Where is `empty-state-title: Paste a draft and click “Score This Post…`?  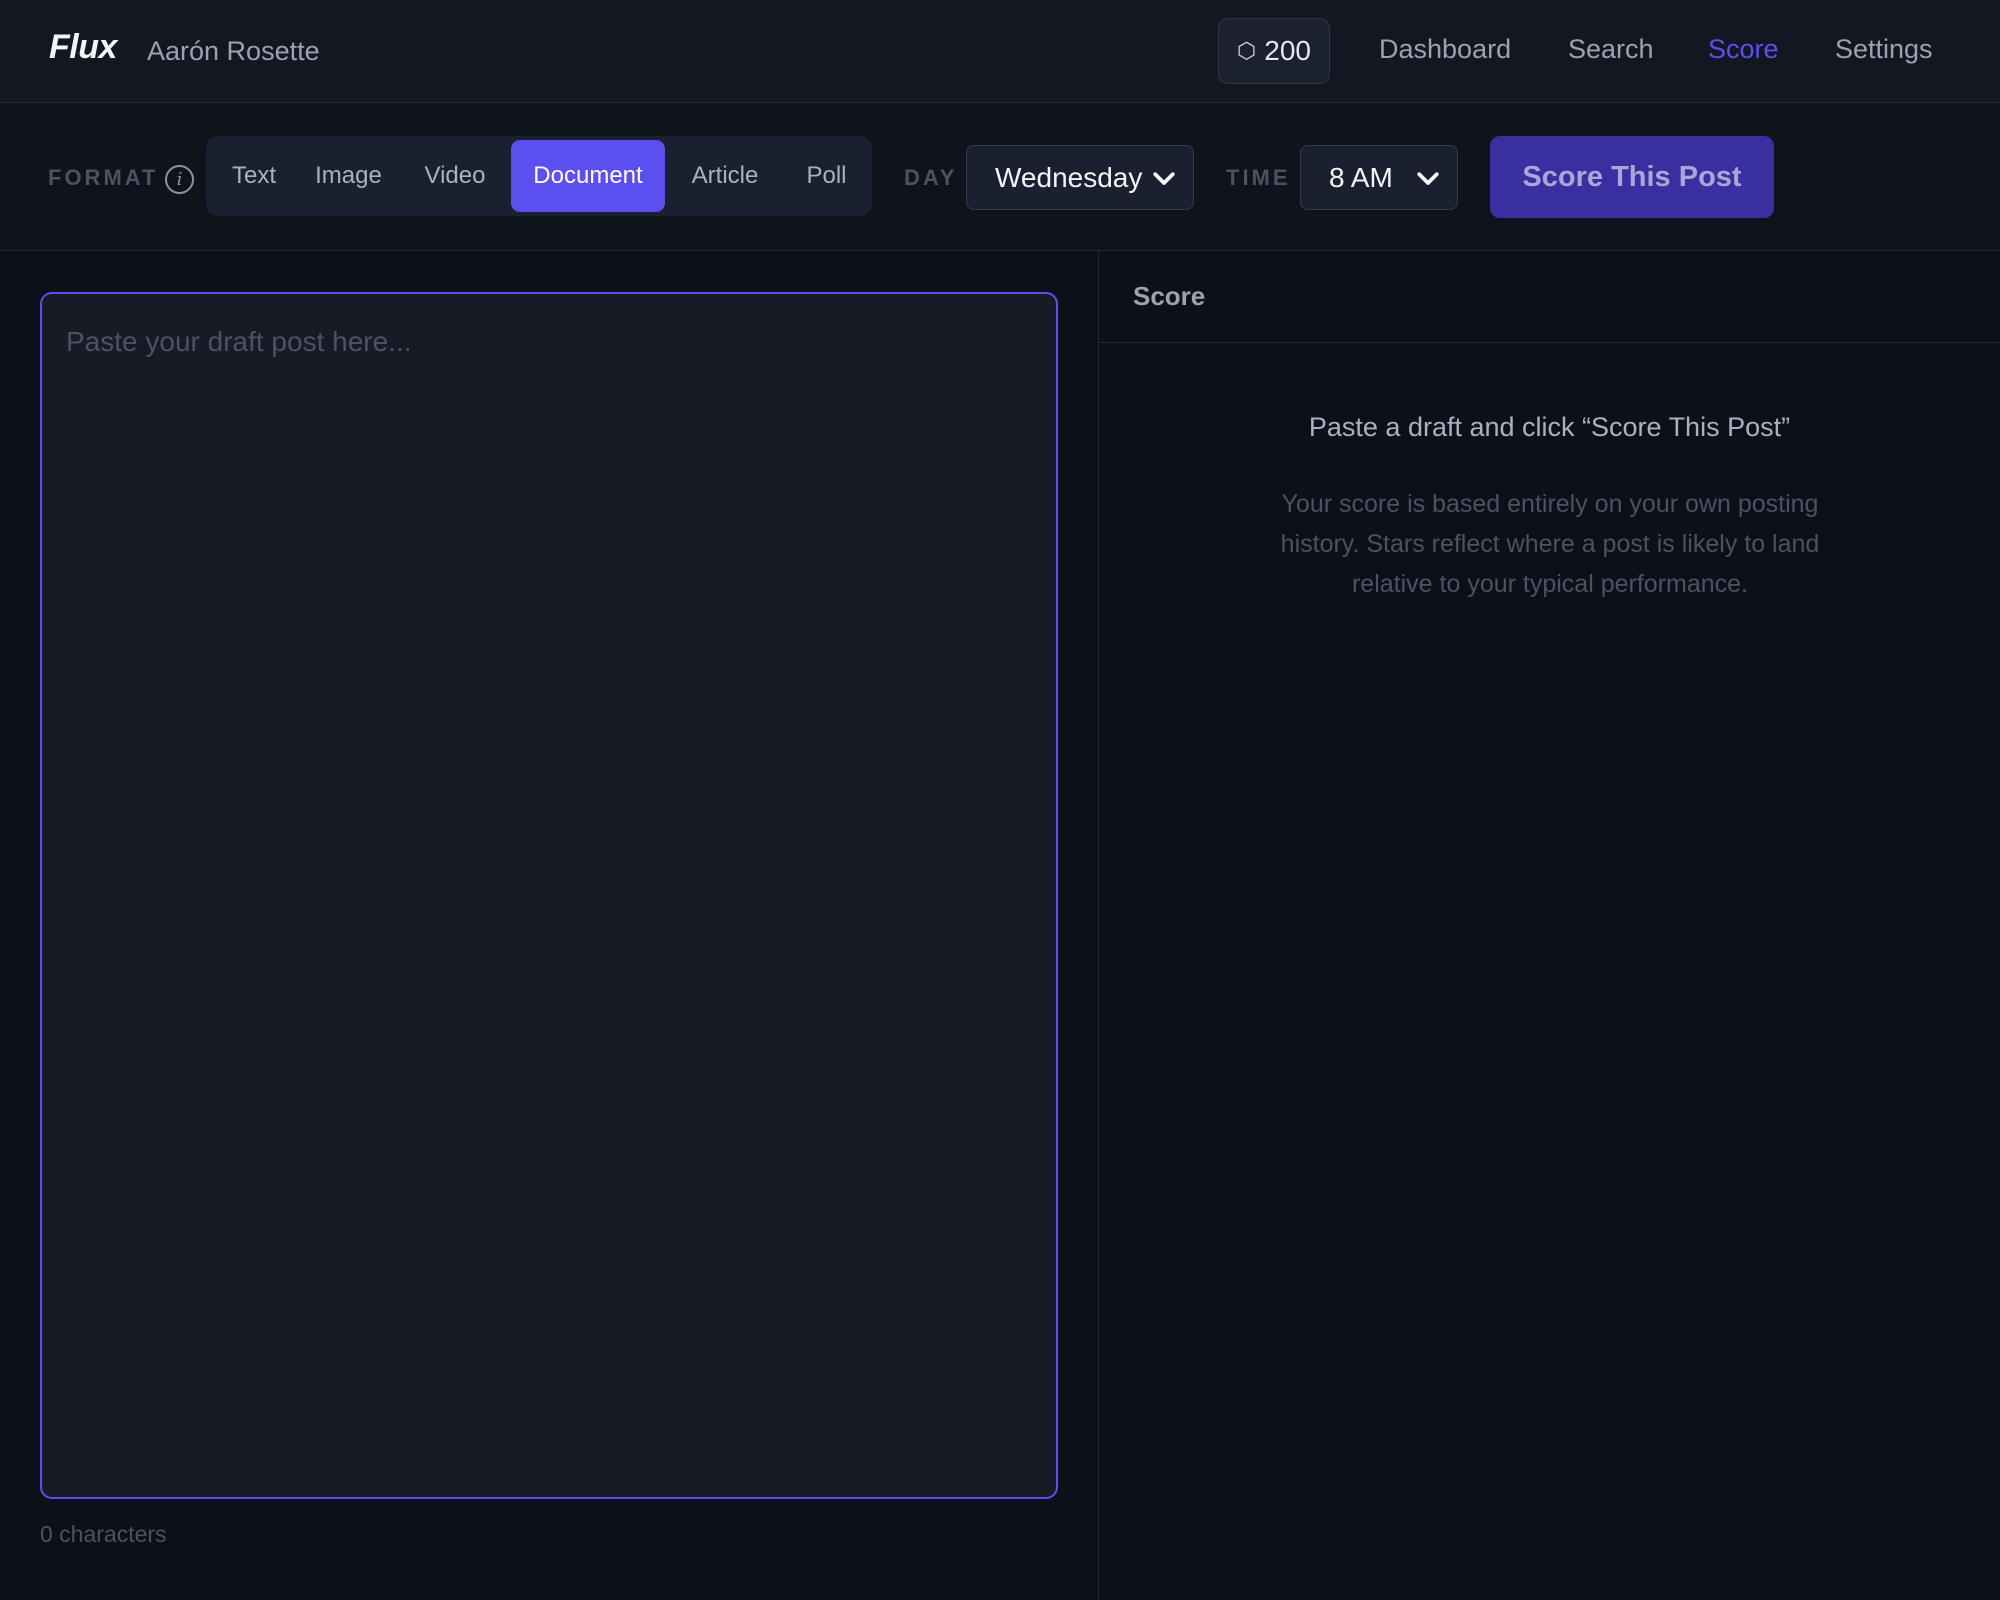
empty-state-title: Paste a draft and click “Score This Post… is located at coordinates (1549, 427).